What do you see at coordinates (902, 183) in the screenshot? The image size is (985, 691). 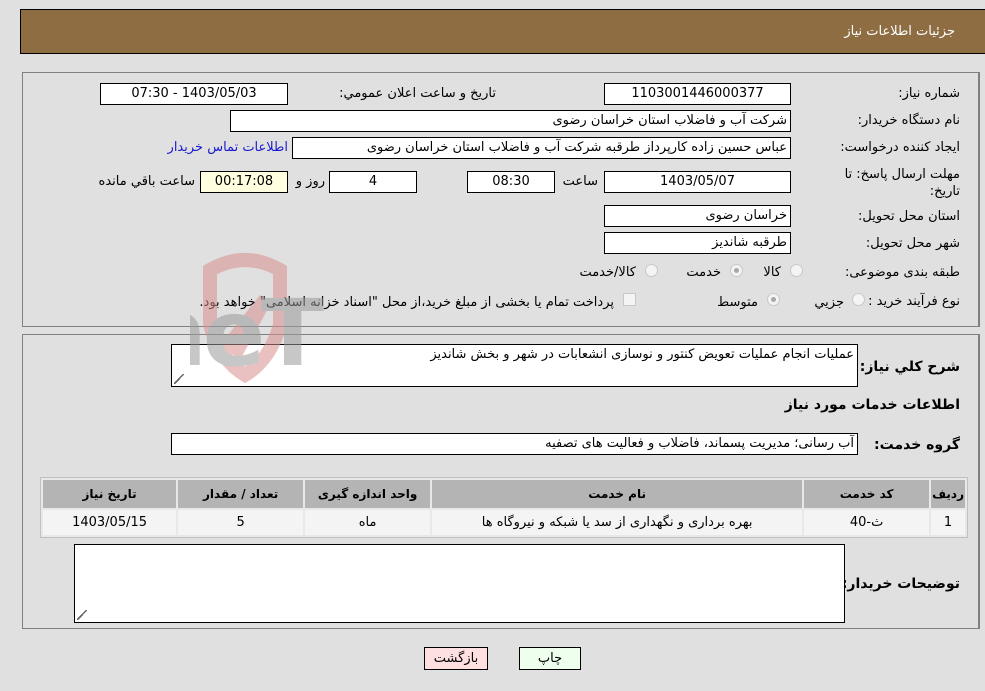 I see `deadline-label: مهلت ارسال پاسخ: تا تاریخ:` at bounding box center [902, 183].